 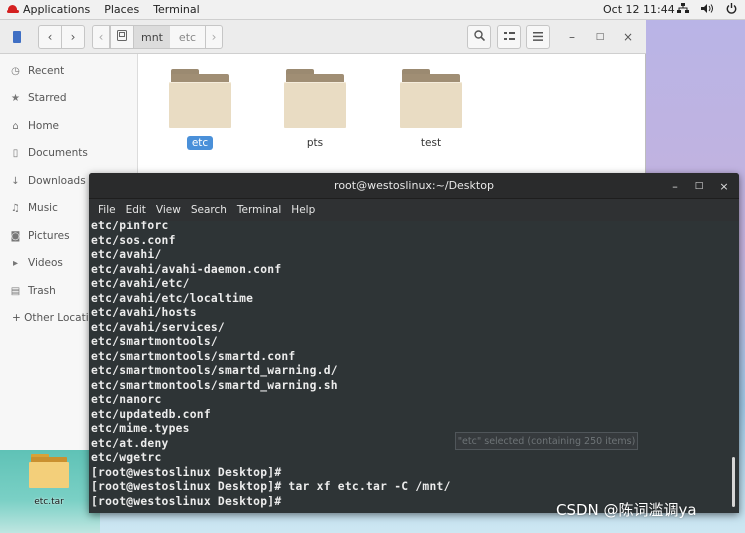 I want to click on menu-view: View, so click(x=168, y=210).